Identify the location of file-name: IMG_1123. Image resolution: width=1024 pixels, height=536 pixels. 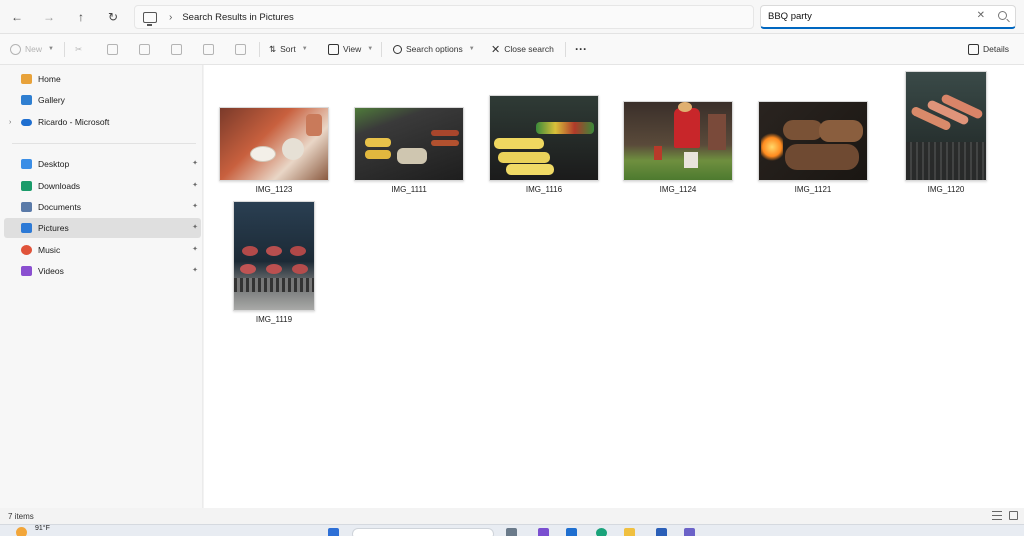
(274, 189).